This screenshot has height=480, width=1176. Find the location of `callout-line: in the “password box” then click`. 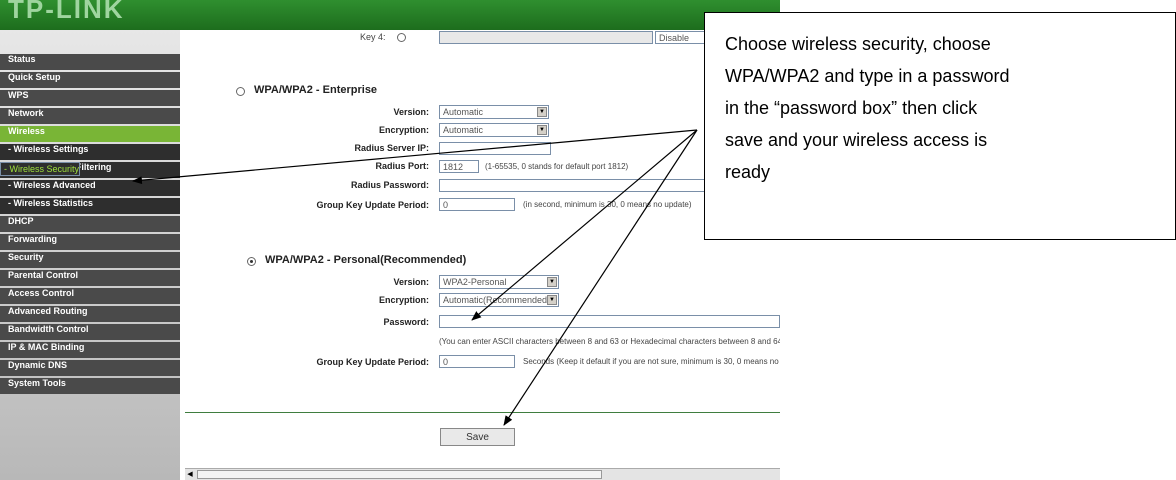

callout-line: in the “password box” then click is located at coordinates (851, 108).